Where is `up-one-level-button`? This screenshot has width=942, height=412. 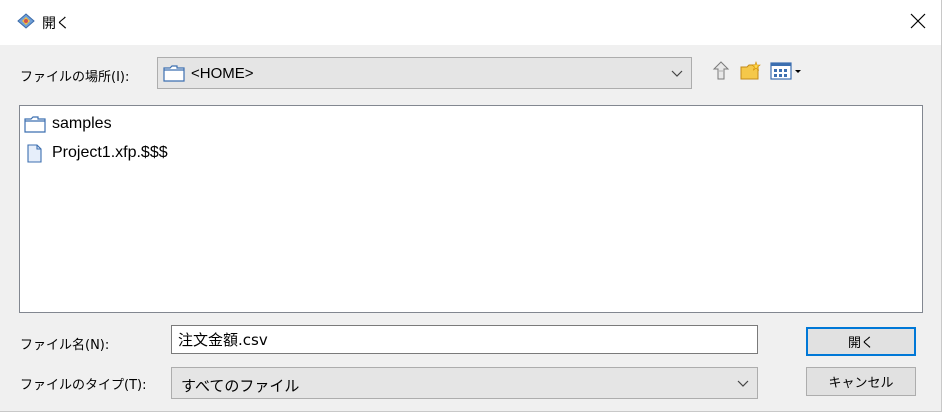 up-one-level-button is located at coordinates (721, 73).